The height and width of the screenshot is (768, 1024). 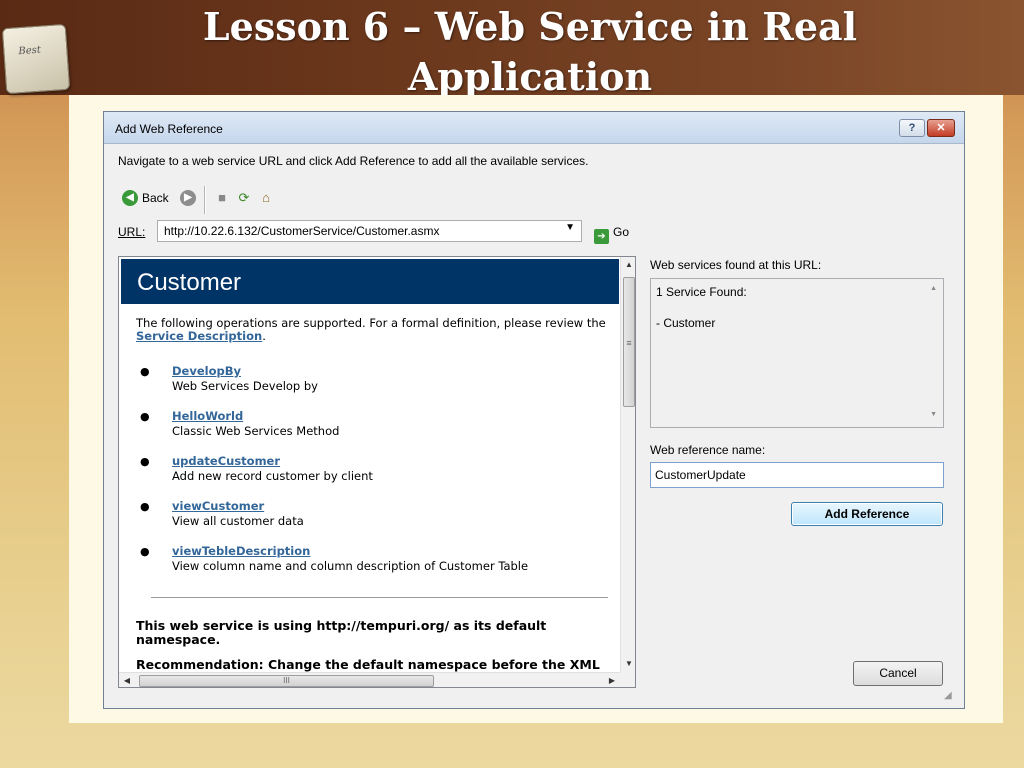 I want to click on operation-description: View all customer data, so click(x=238, y=521).